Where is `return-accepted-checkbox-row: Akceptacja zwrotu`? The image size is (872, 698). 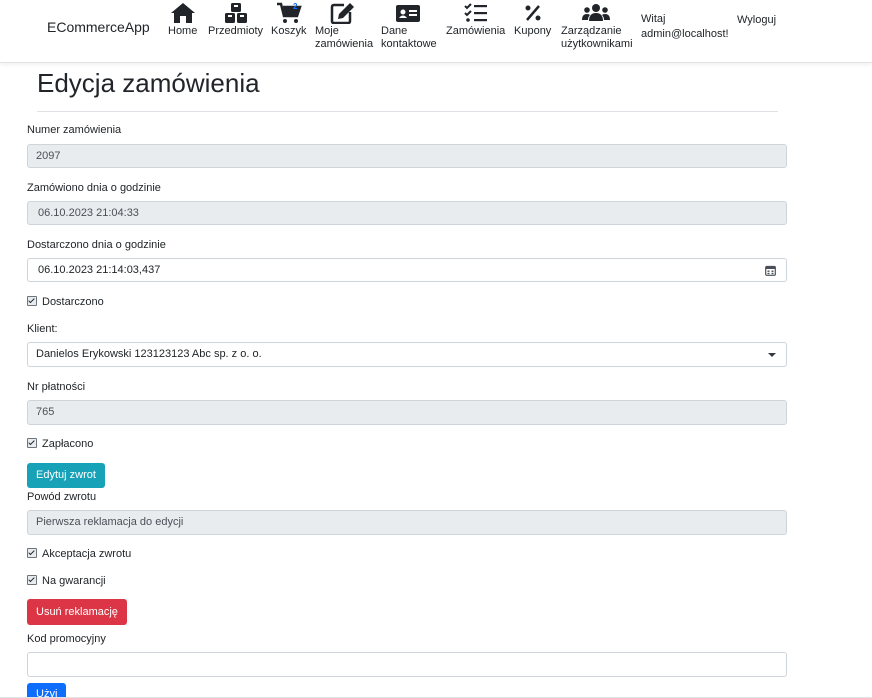
return-accepted-checkbox-row: Akceptacja zwrotu is located at coordinates (79, 554).